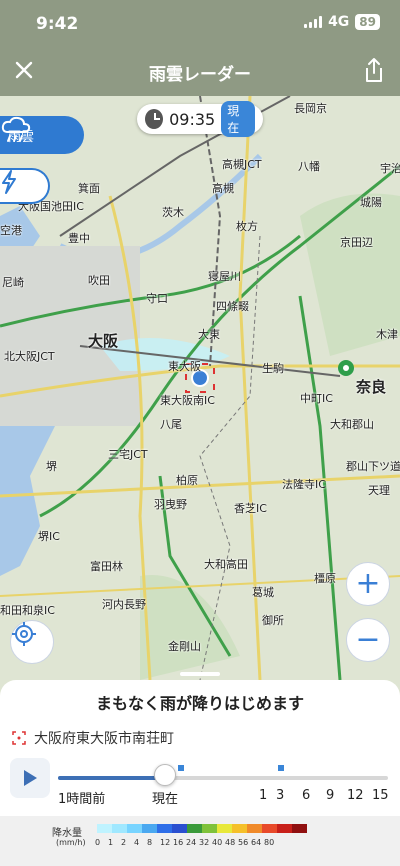 Image resolution: width=400 pixels, height=866 pixels. Describe the element at coordinates (223, 778) in the screenshot. I see `time-slider-track` at that location.